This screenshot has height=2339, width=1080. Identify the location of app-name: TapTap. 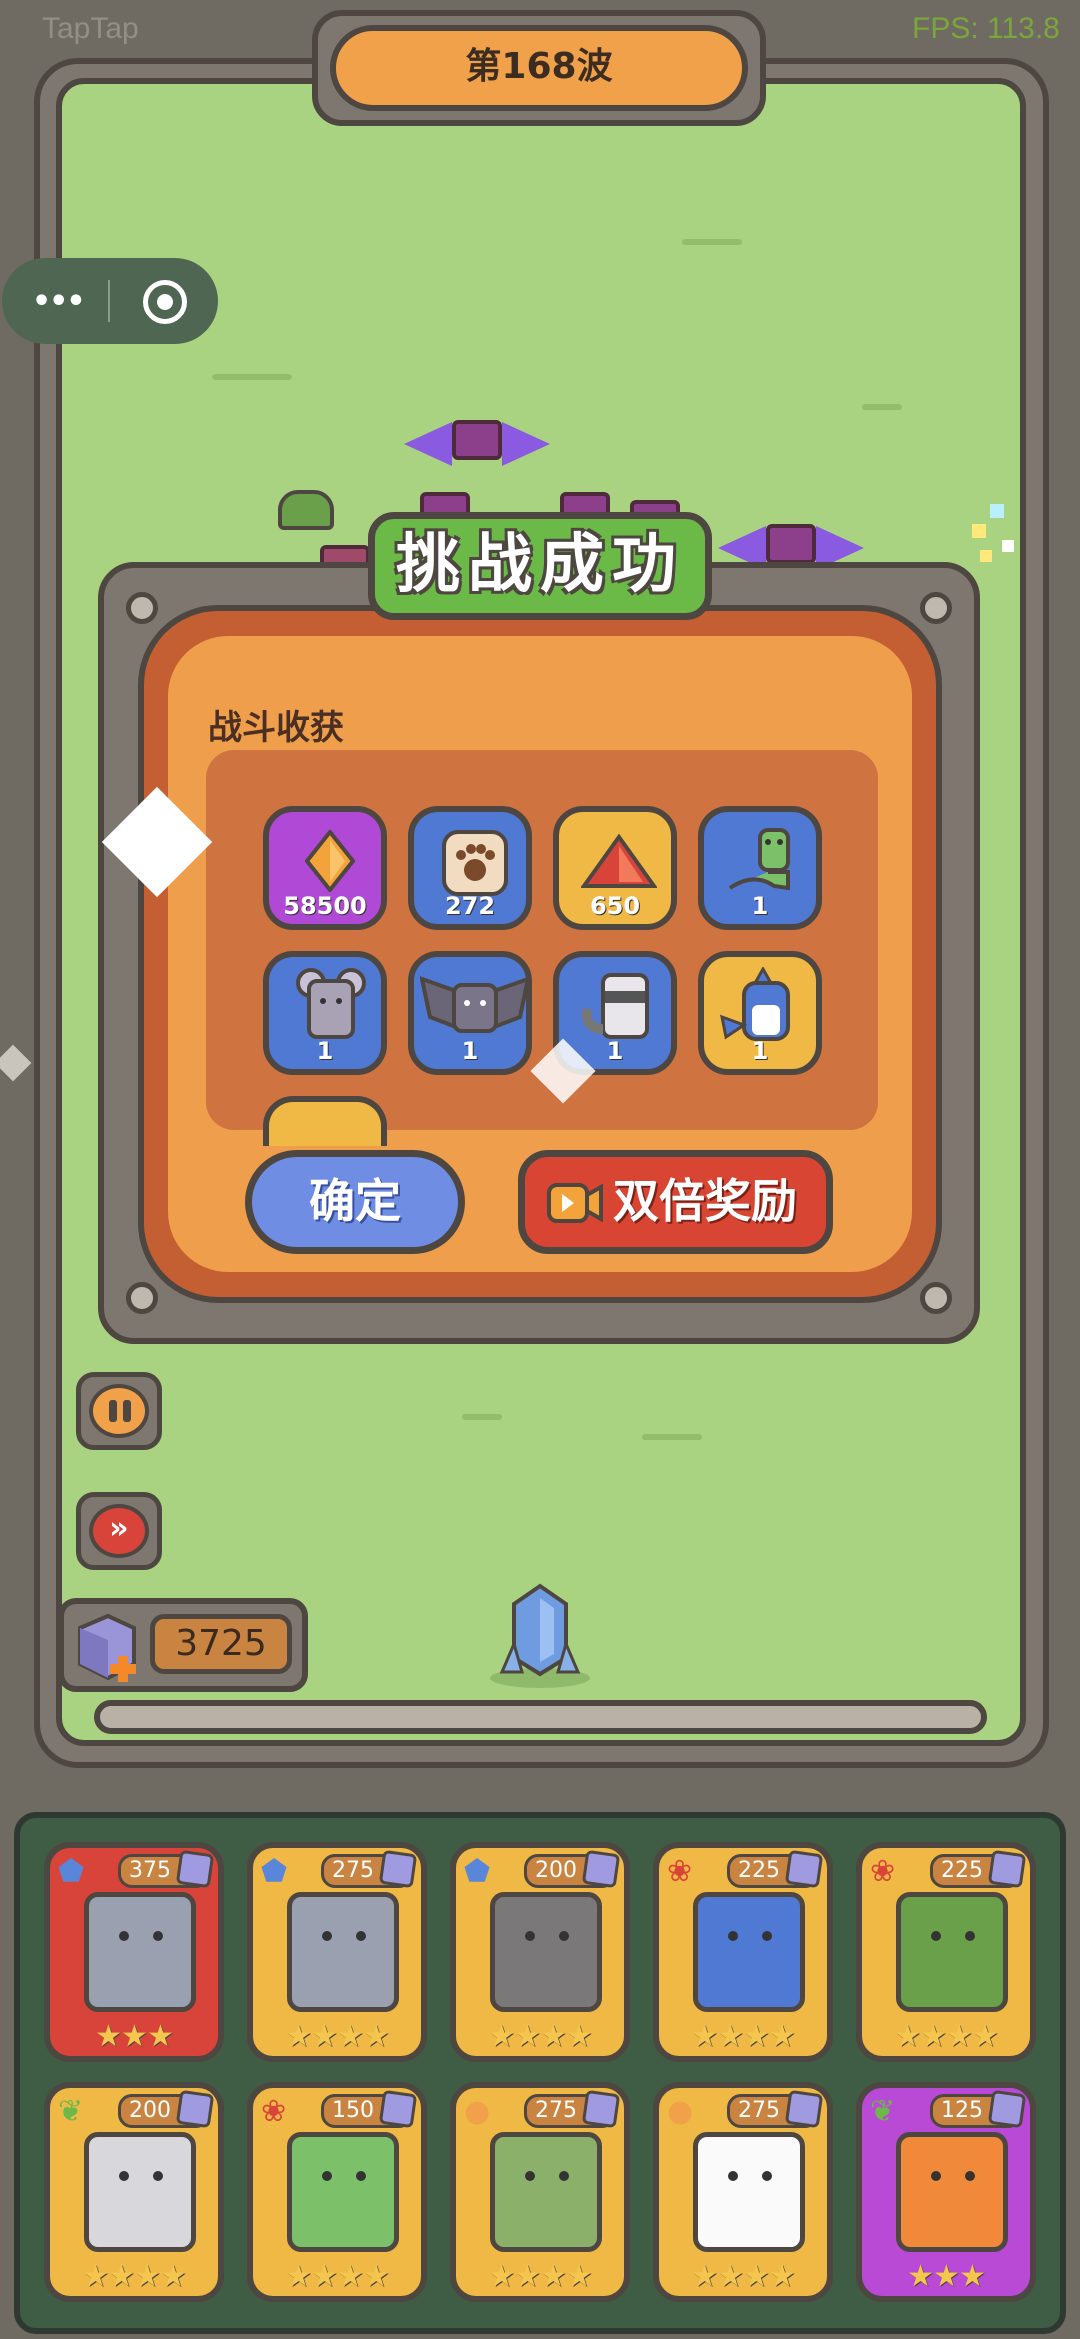
(90, 28).